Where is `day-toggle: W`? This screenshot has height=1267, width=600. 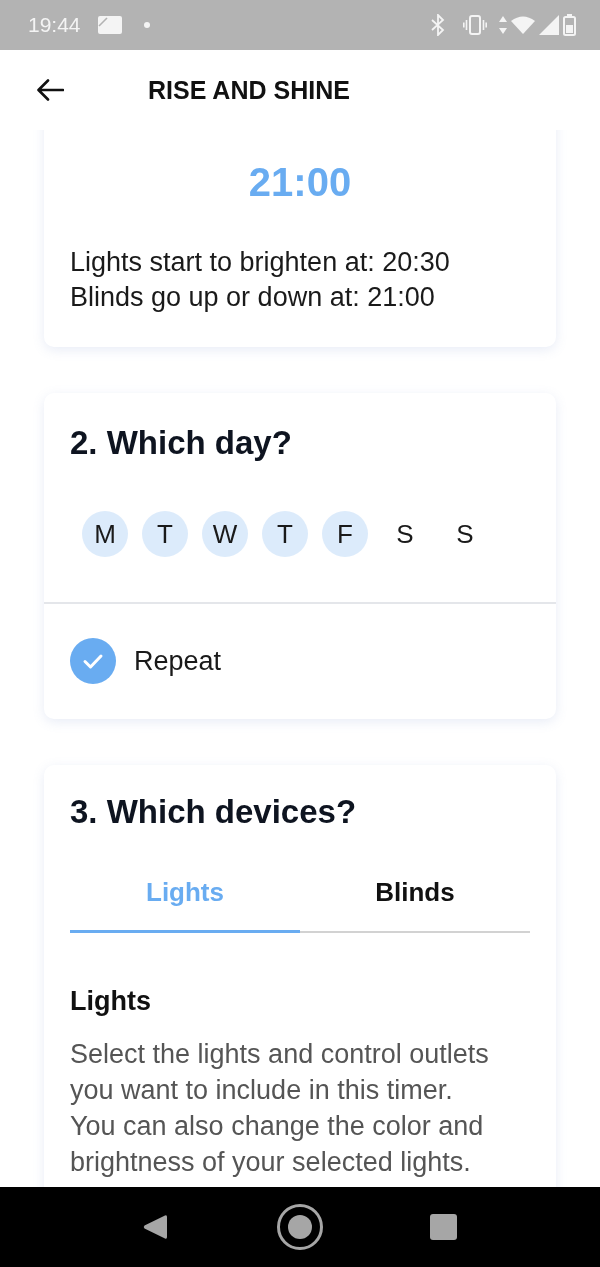
day-toggle: W is located at coordinates (225, 534).